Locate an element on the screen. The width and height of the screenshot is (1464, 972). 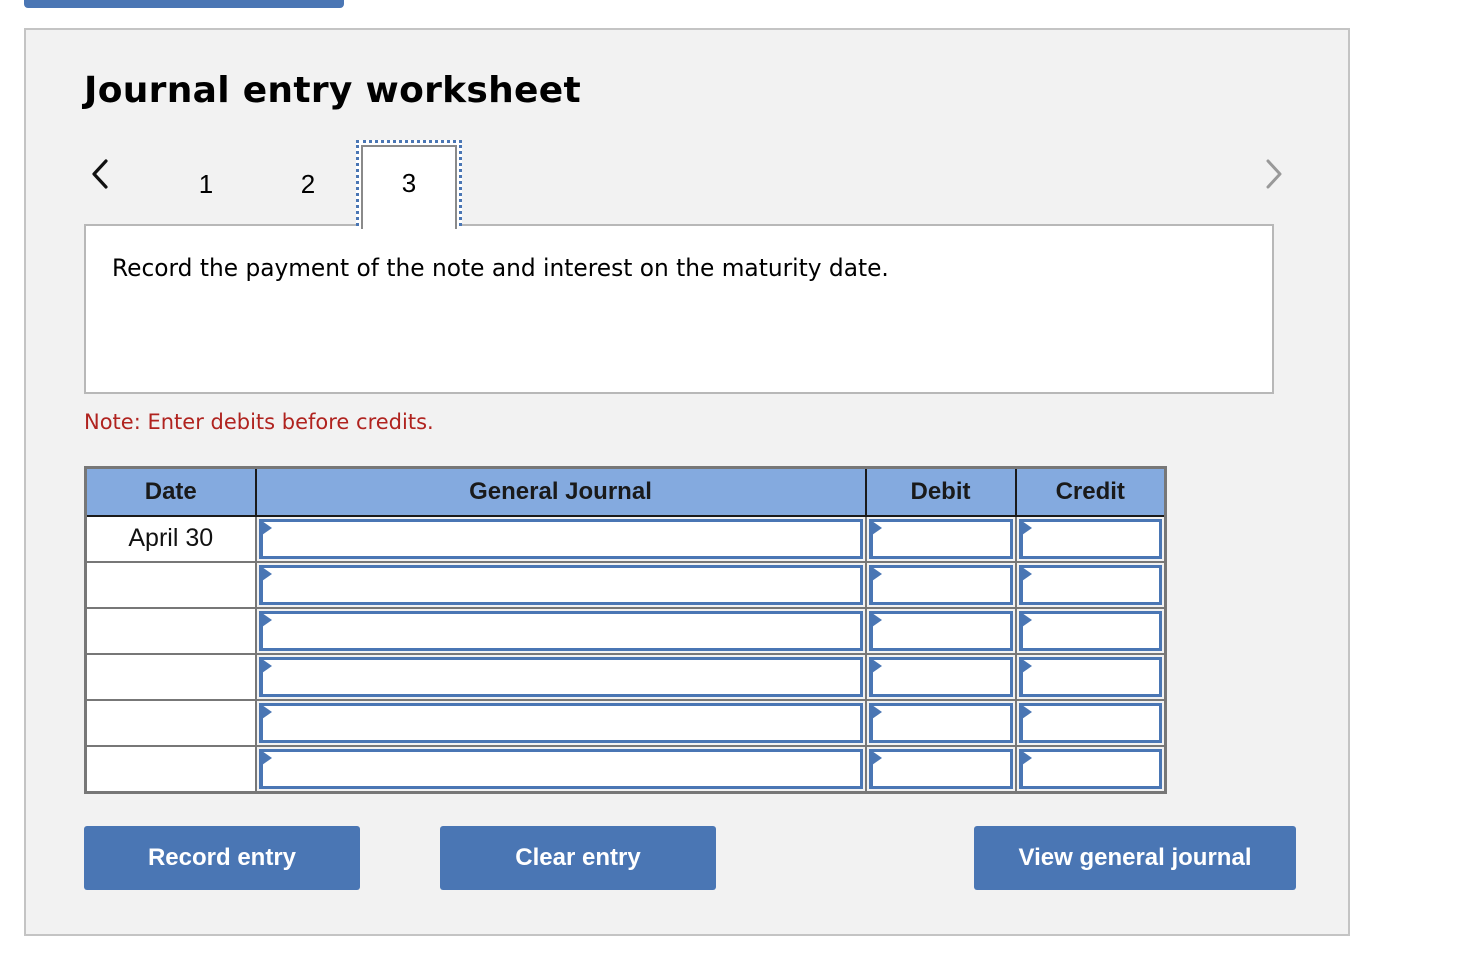
column-header-date: Date is located at coordinates (170, 491).